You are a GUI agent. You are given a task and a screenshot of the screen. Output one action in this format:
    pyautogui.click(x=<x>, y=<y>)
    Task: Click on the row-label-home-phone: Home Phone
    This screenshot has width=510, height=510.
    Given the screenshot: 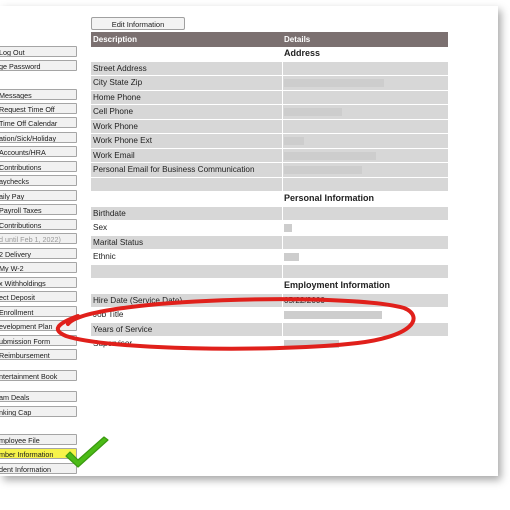 What is the action you would take?
    pyautogui.click(x=117, y=97)
    